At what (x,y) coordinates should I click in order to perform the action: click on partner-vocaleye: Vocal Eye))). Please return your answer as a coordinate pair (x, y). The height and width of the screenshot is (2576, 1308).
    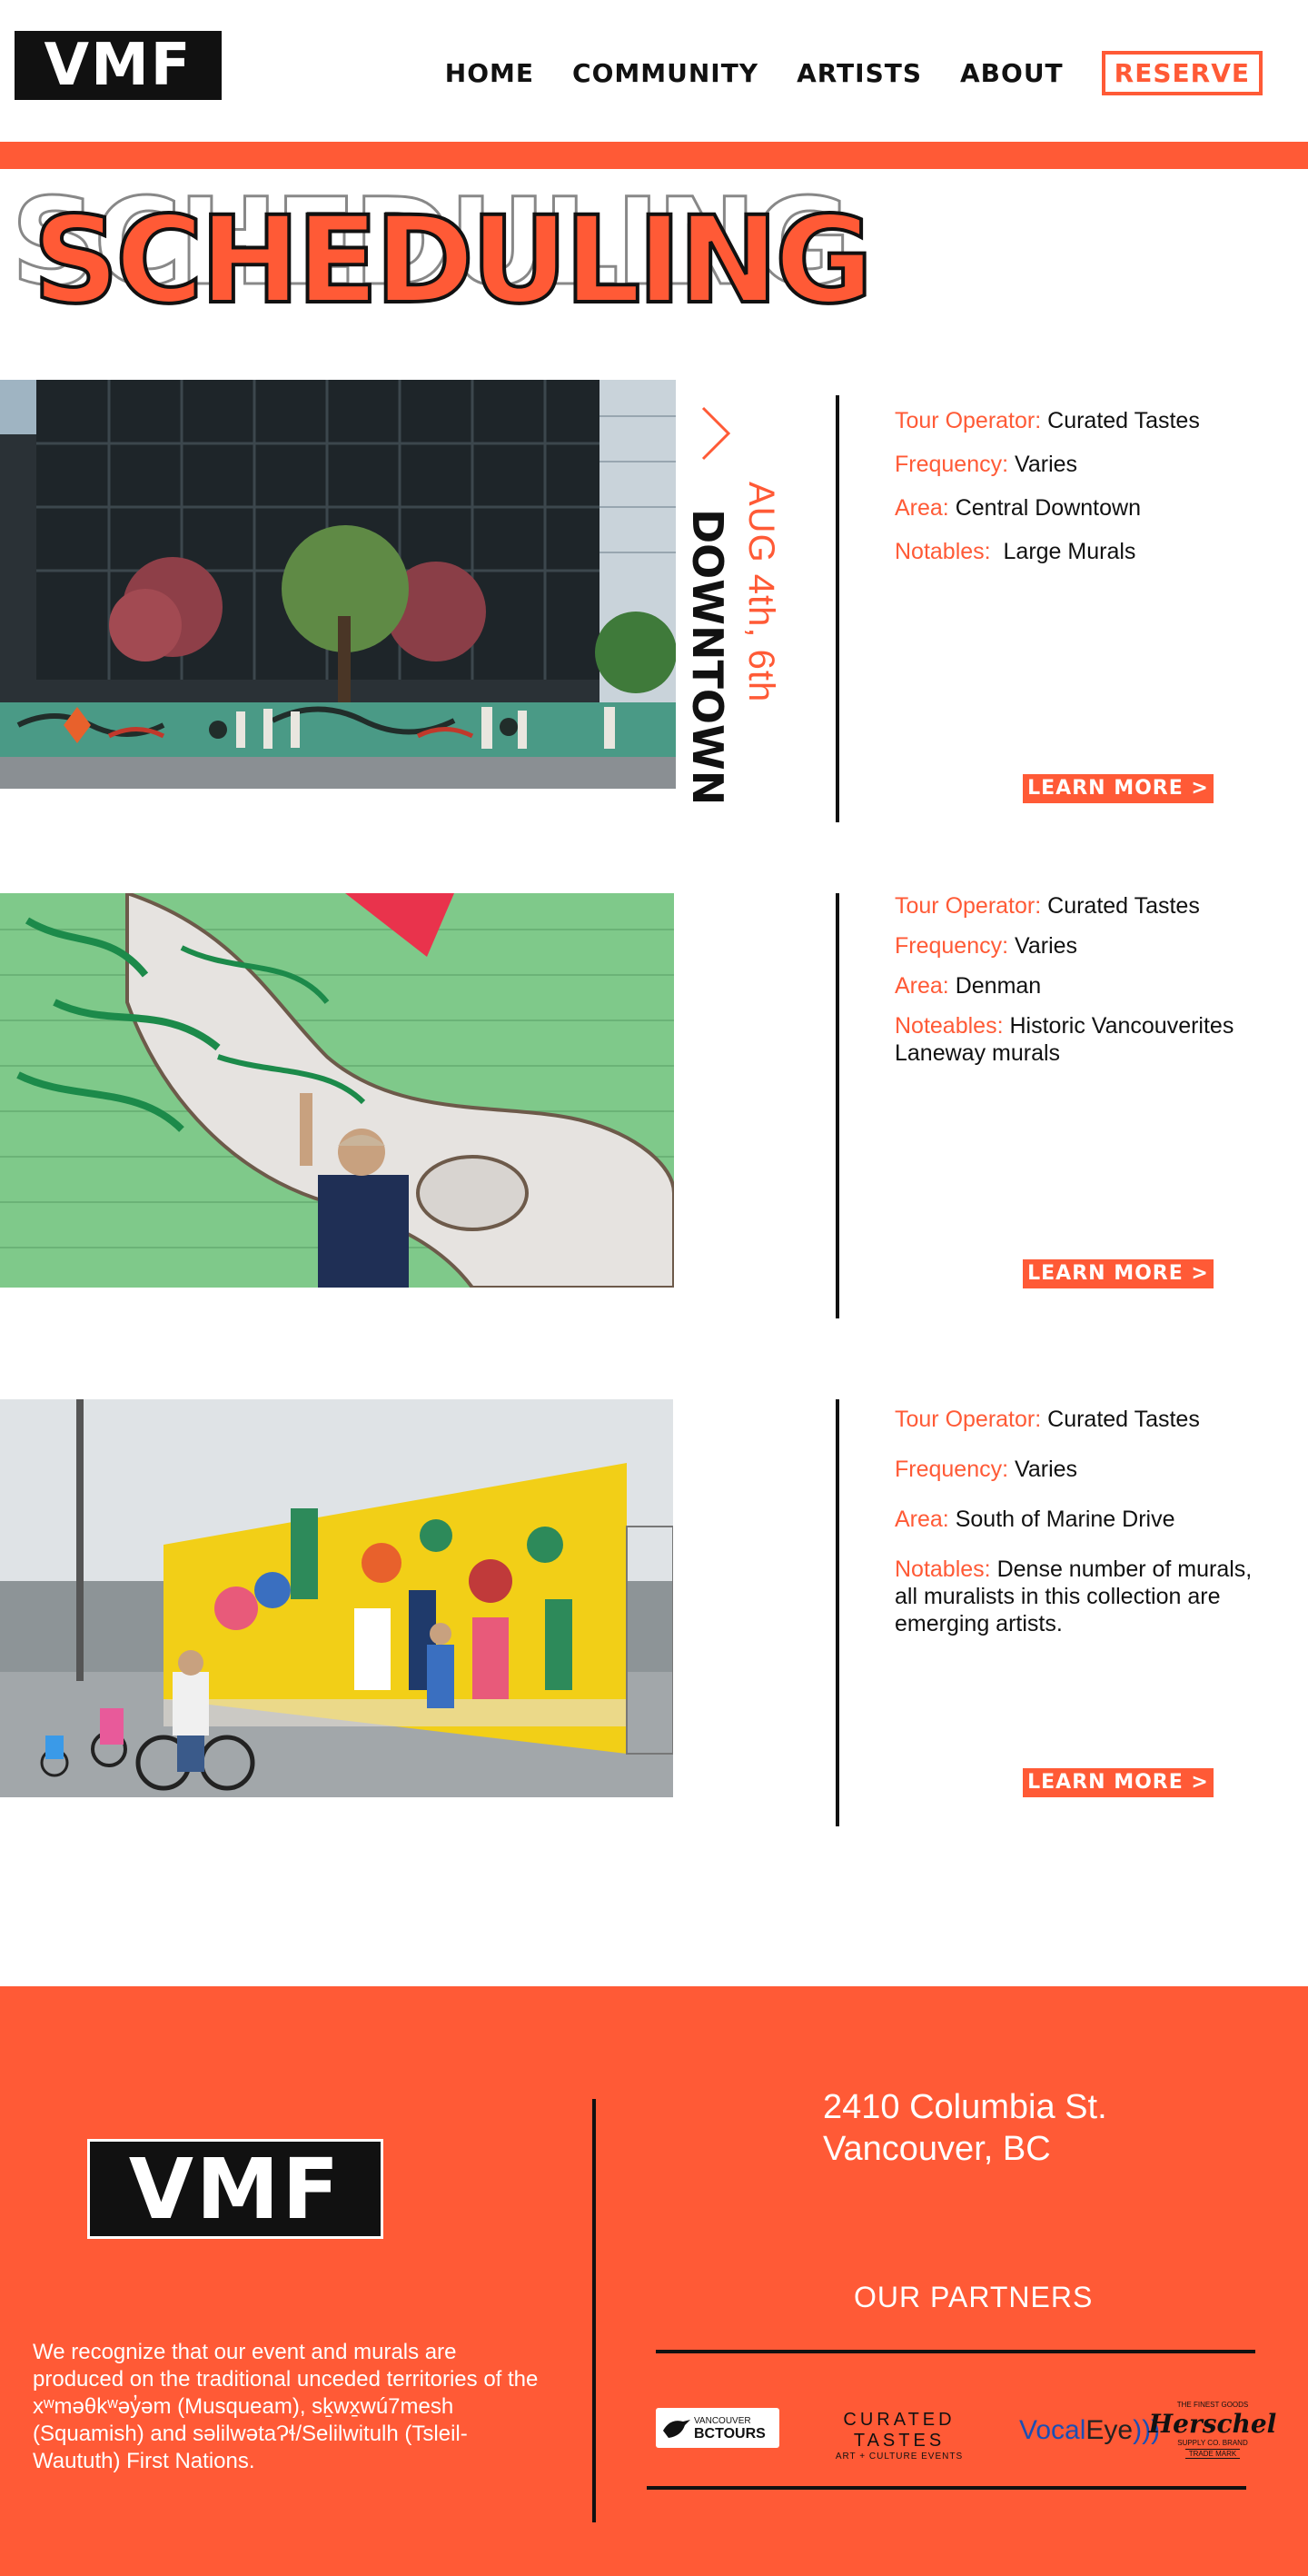
    Looking at the image, I should click on (1089, 2430).